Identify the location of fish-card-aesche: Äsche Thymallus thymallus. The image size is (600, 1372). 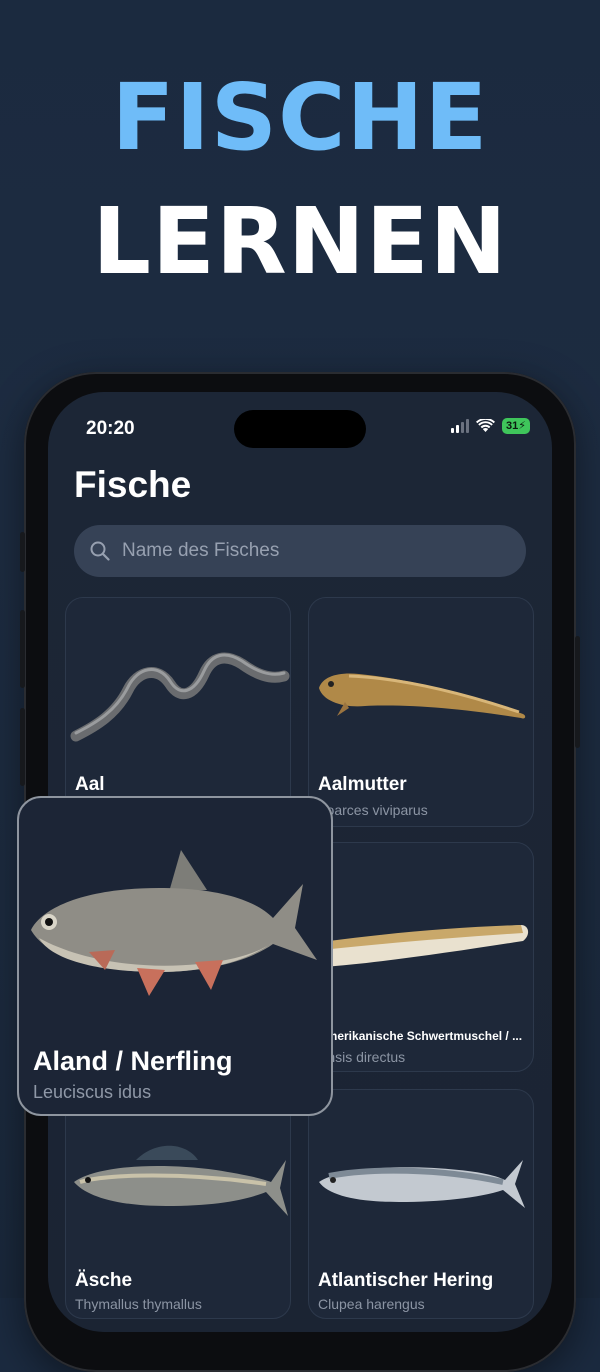
(178, 1204).